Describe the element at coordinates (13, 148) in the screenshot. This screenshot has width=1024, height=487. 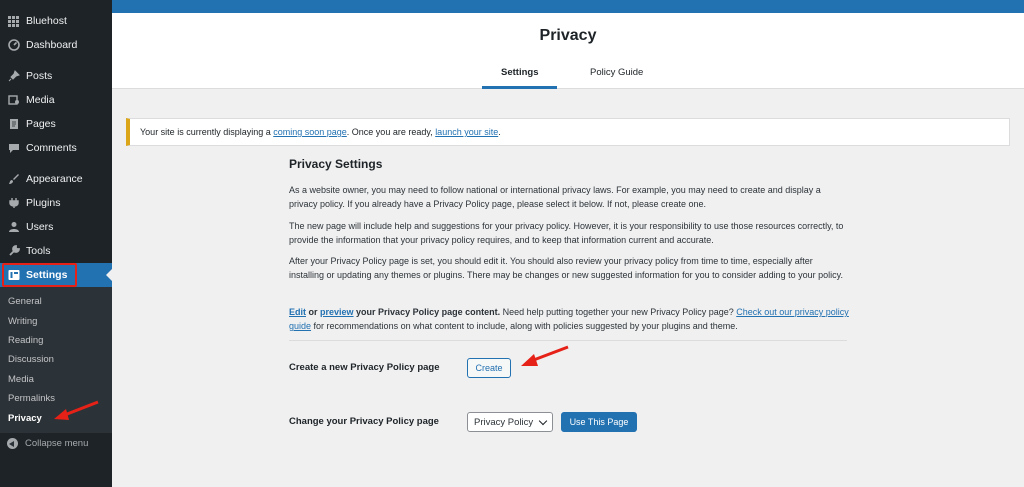
I see `comment-icon` at that location.